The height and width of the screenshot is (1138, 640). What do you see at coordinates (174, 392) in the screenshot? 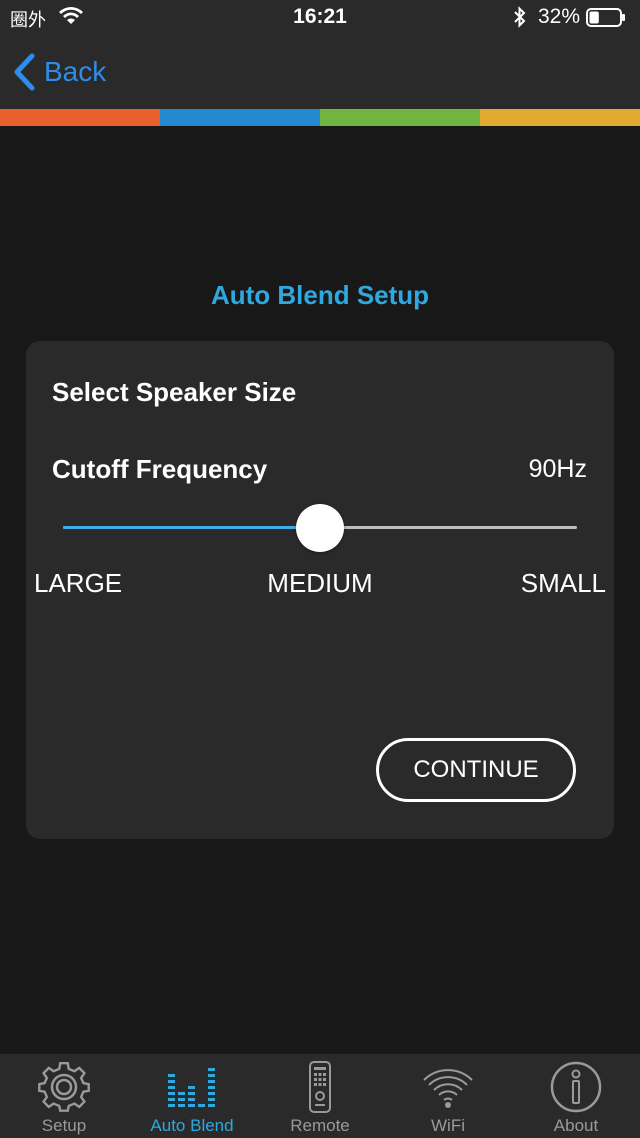
I see `section-title: Select Speaker Size` at bounding box center [174, 392].